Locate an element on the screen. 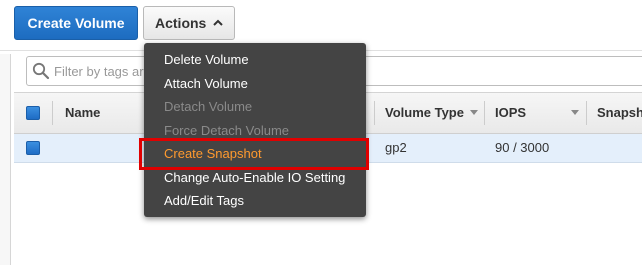  actions-button: Actions is located at coordinates (189, 23).